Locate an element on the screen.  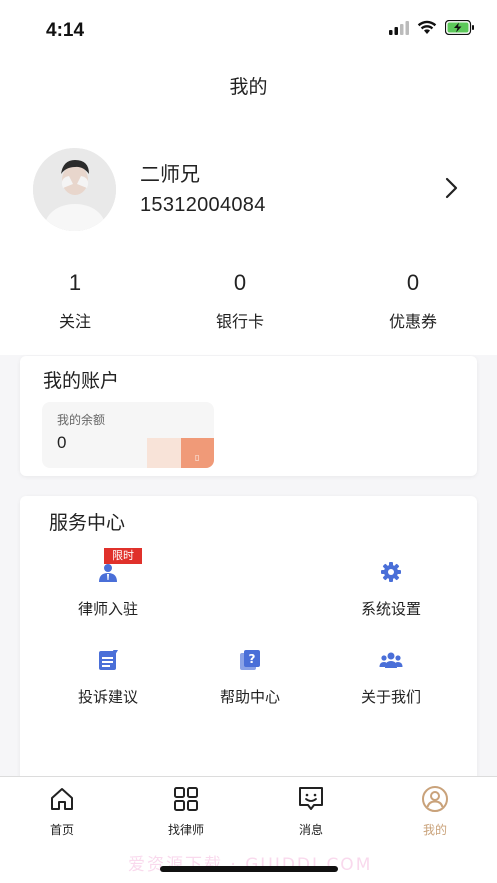
tab-label: 我的 is located at coordinates (434, 830).